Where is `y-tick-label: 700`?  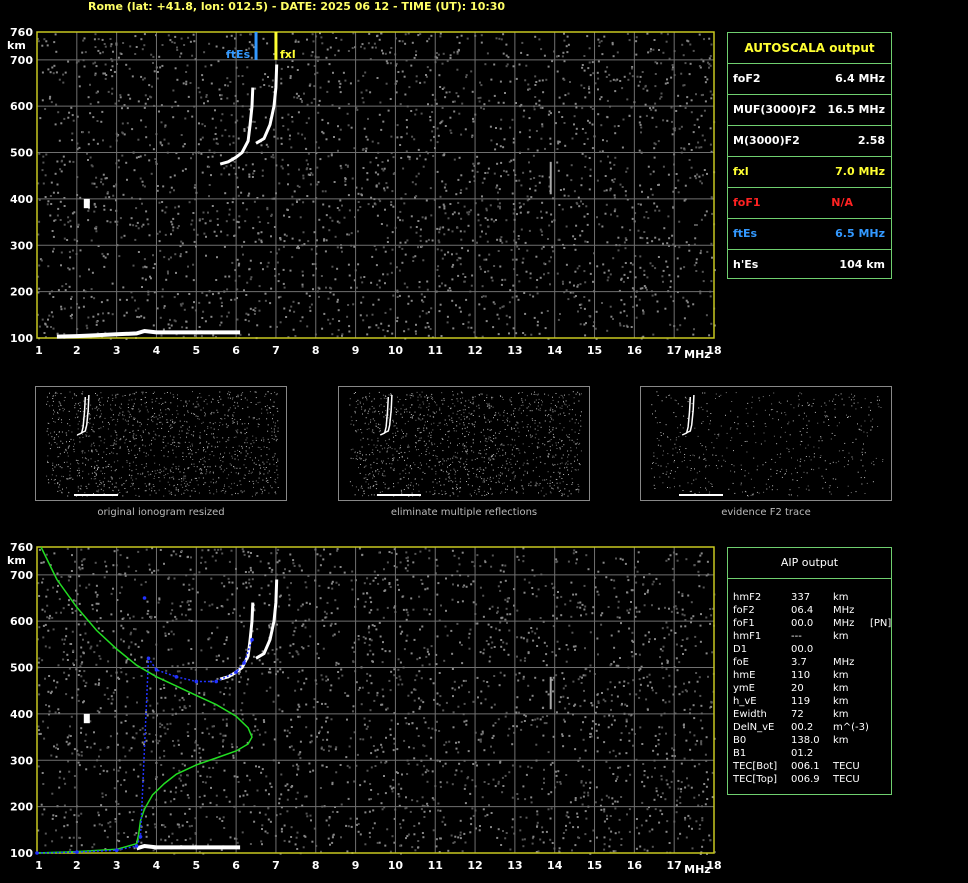
y-tick-label: 700 is located at coordinates (21, 60).